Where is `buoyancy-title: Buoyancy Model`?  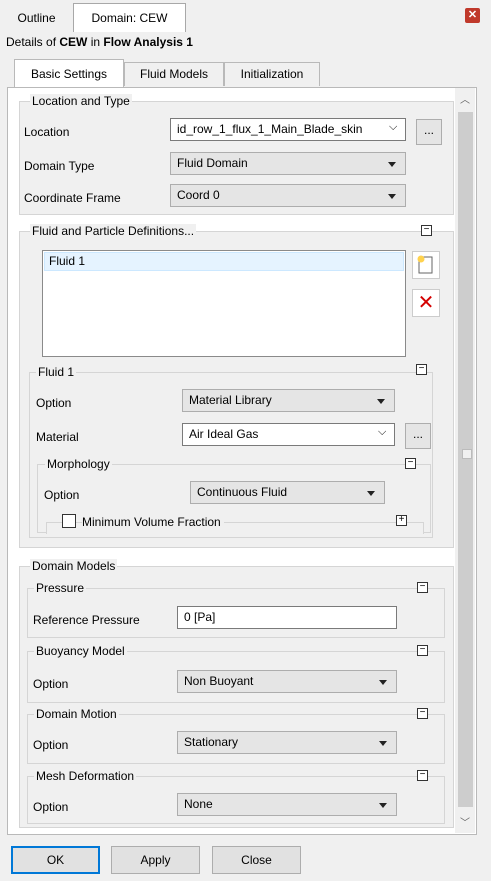 buoyancy-title: Buoyancy Model is located at coordinates (80, 651).